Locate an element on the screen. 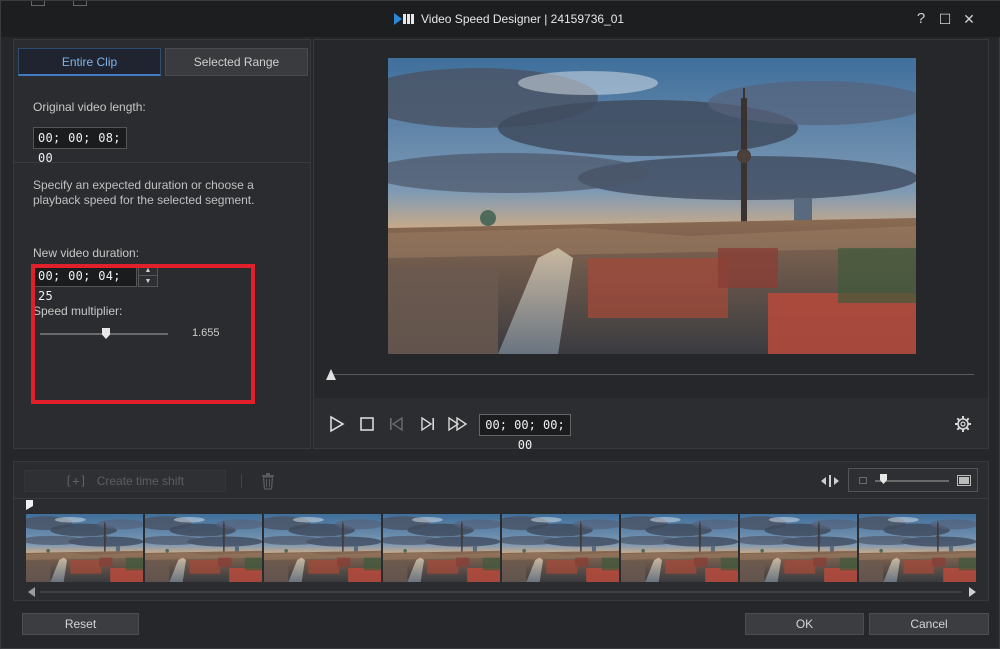 The height and width of the screenshot is (649, 1000). play-icon is located at coordinates (337, 424).